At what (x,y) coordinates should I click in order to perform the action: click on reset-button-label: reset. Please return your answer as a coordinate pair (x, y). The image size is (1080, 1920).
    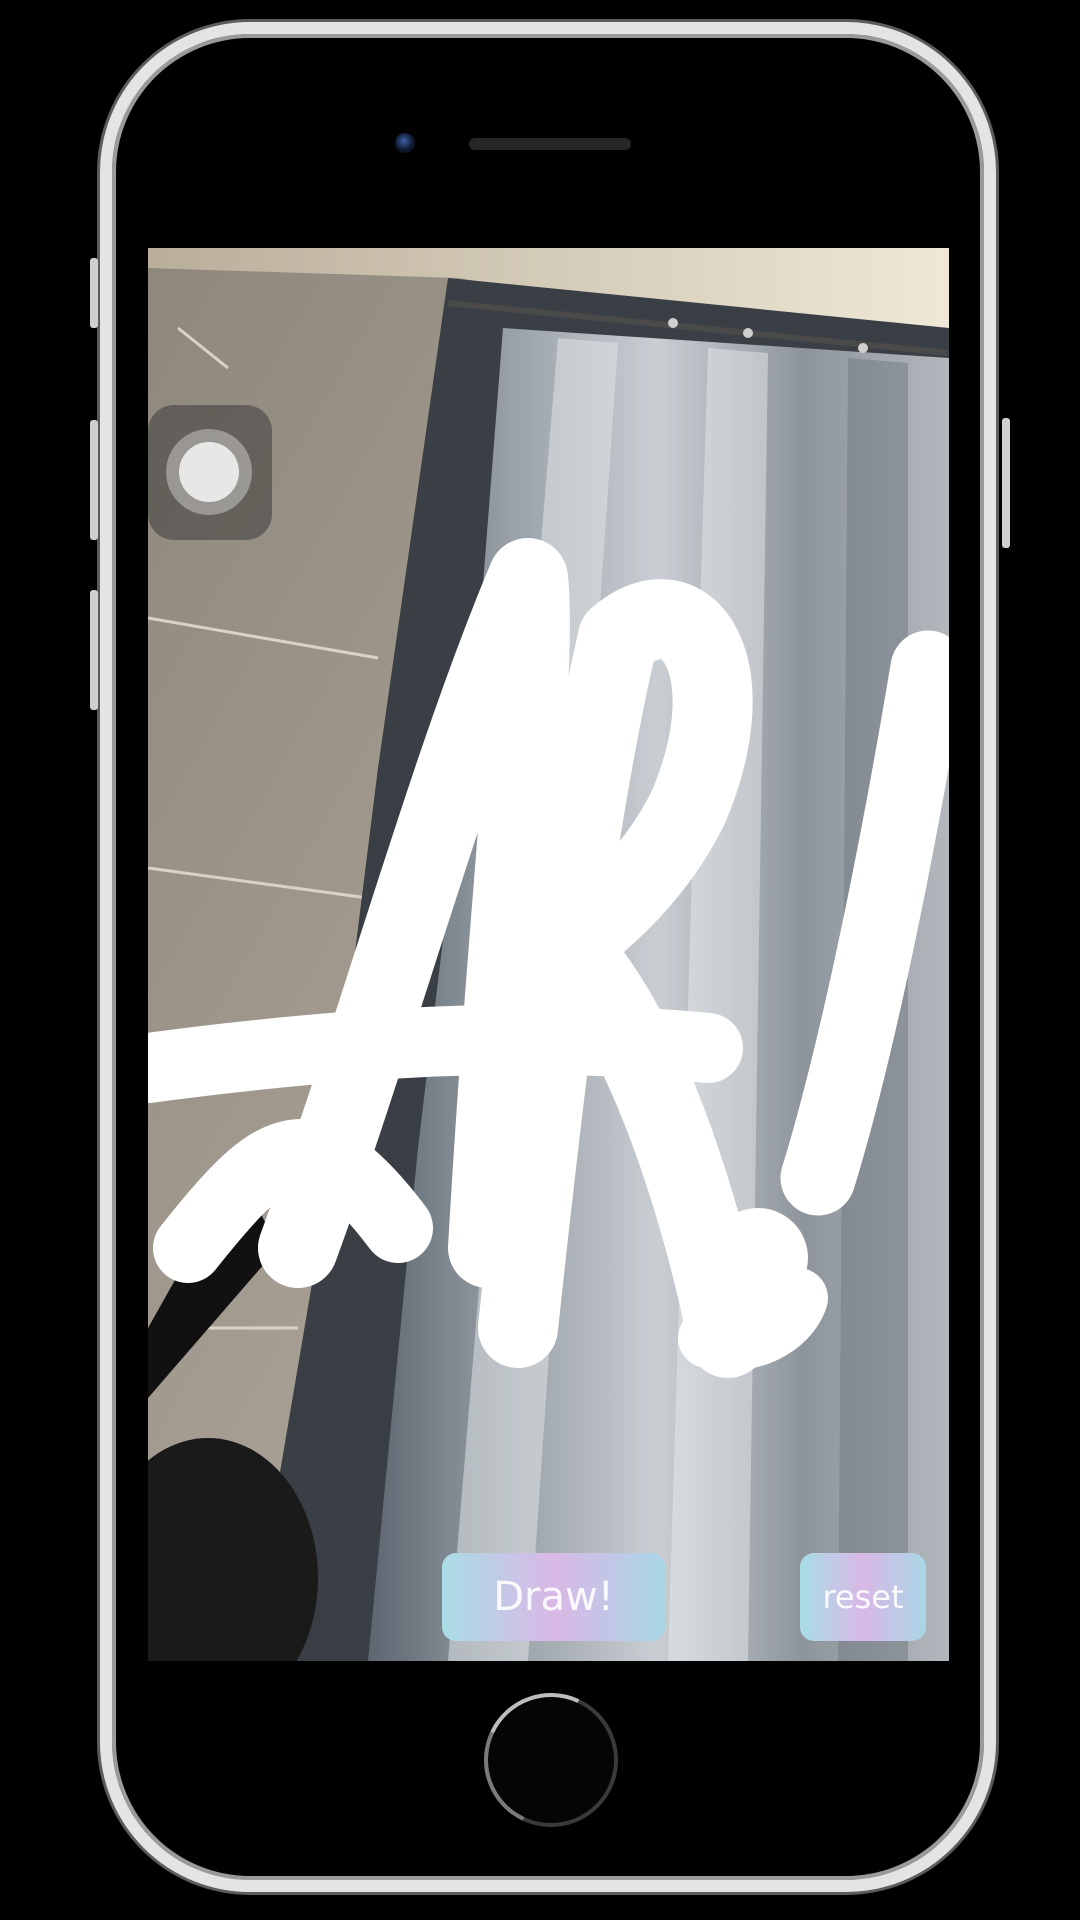
    Looking at the image, I should click on (863, 1597).